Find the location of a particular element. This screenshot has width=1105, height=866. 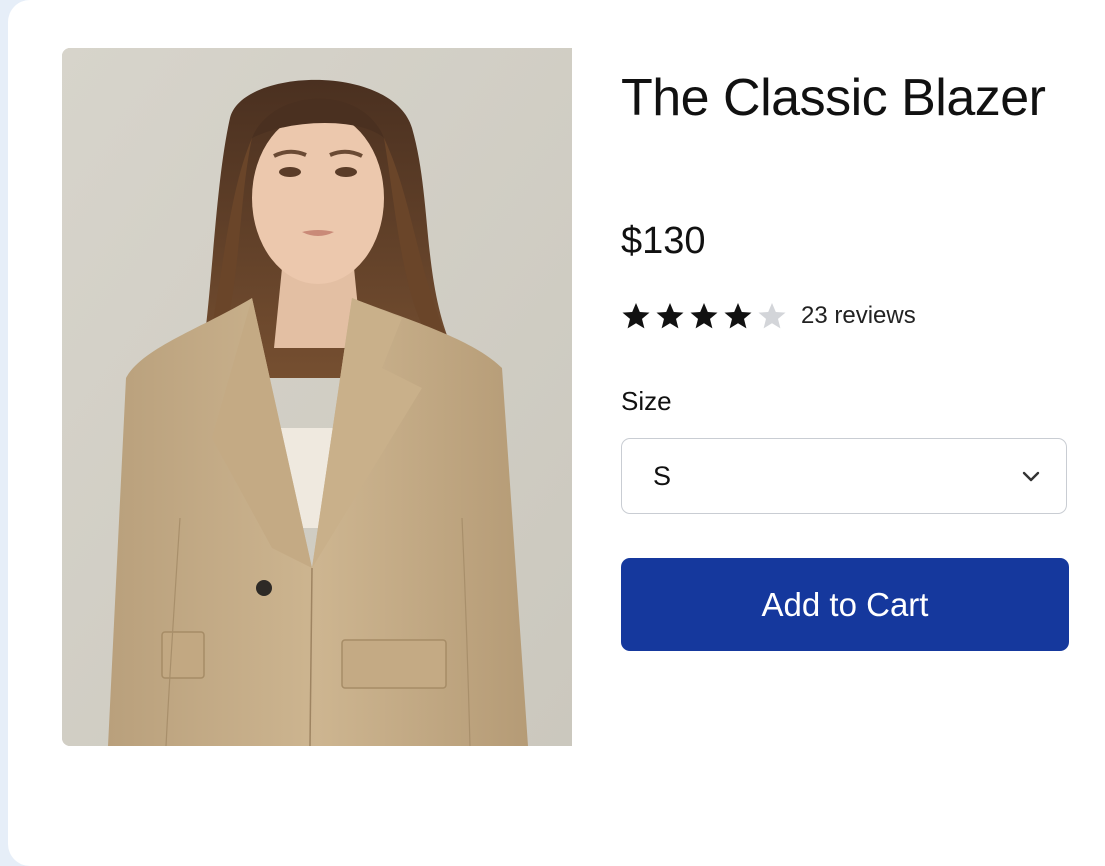

star-empty-icon is located at coordinates (772, 316).